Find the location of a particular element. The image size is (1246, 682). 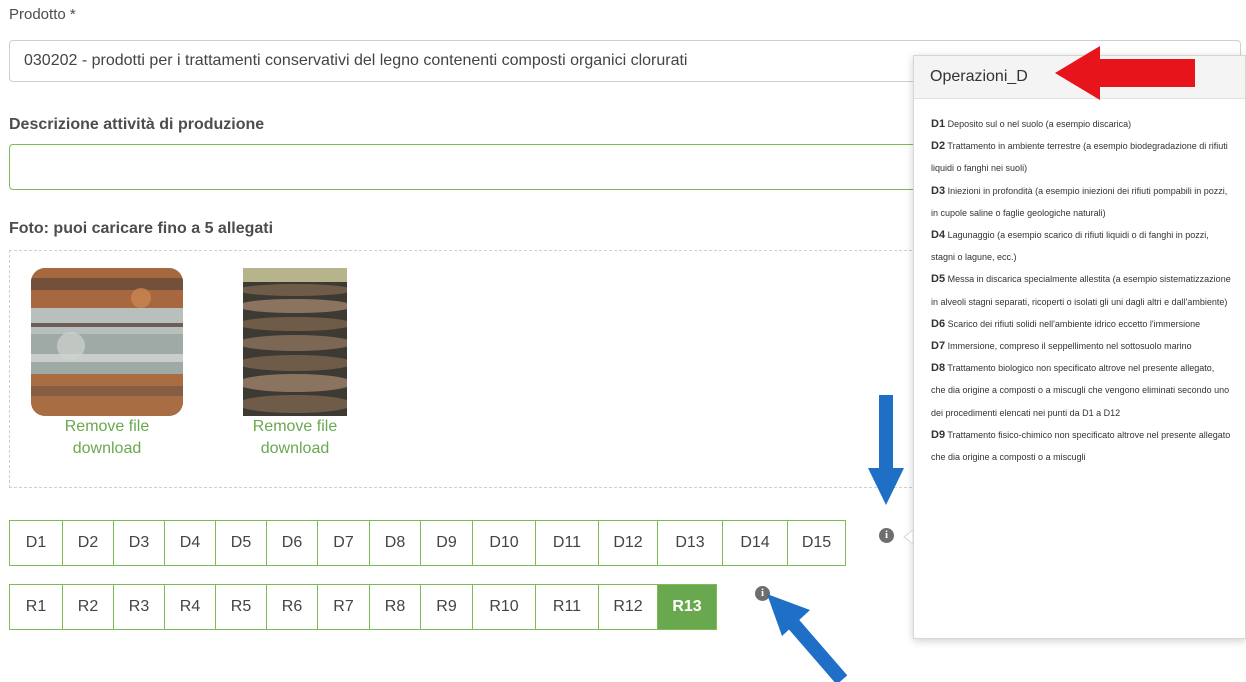

code-button-d7: D7 is located at coordinates (343, 543).